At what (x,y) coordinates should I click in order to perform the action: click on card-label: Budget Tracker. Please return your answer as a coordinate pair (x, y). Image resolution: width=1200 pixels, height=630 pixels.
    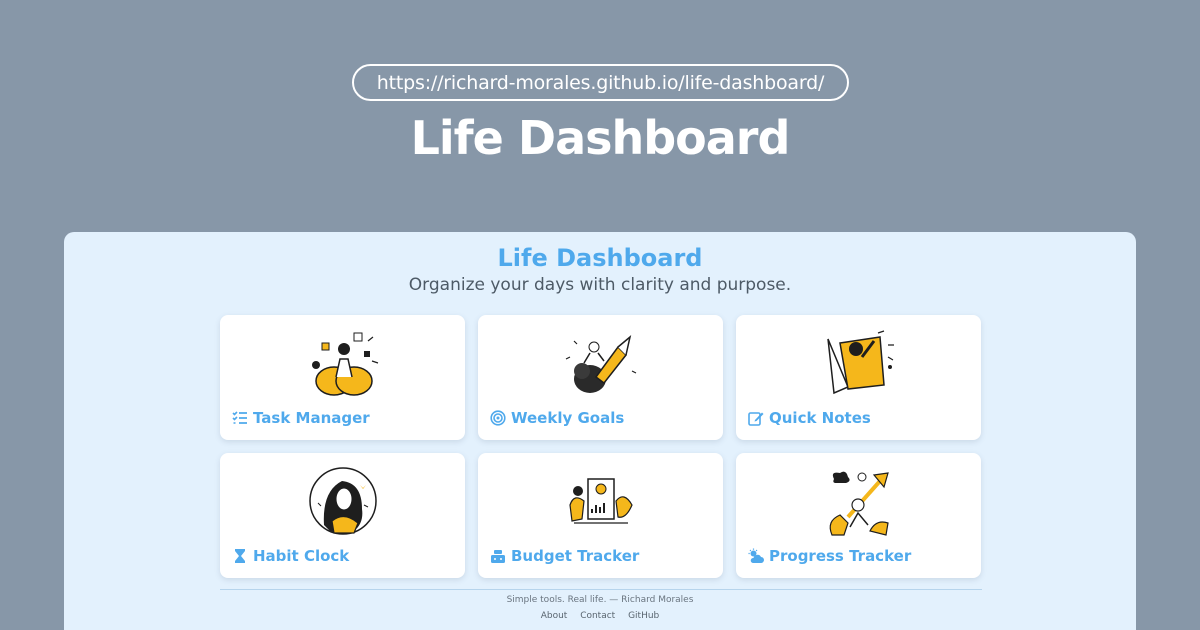
    Looking at the image, I should click on (564, 556).